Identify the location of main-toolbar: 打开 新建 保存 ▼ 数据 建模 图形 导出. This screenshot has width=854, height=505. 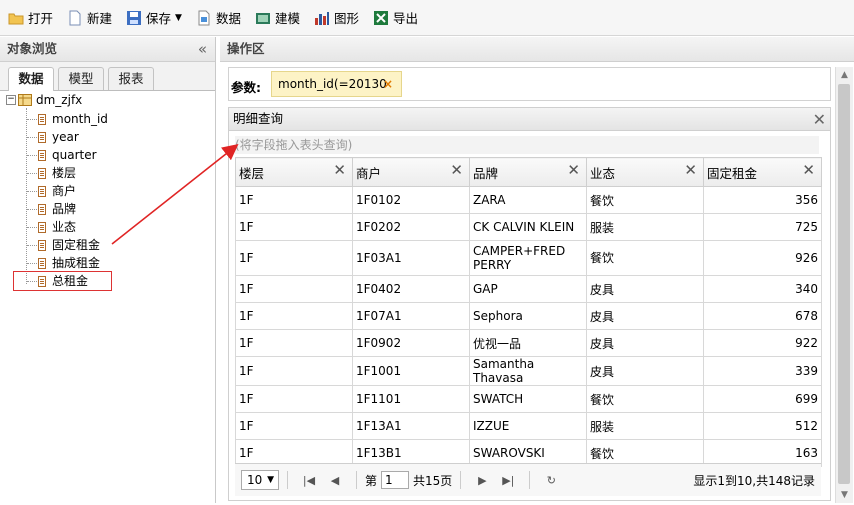
(427, 18).